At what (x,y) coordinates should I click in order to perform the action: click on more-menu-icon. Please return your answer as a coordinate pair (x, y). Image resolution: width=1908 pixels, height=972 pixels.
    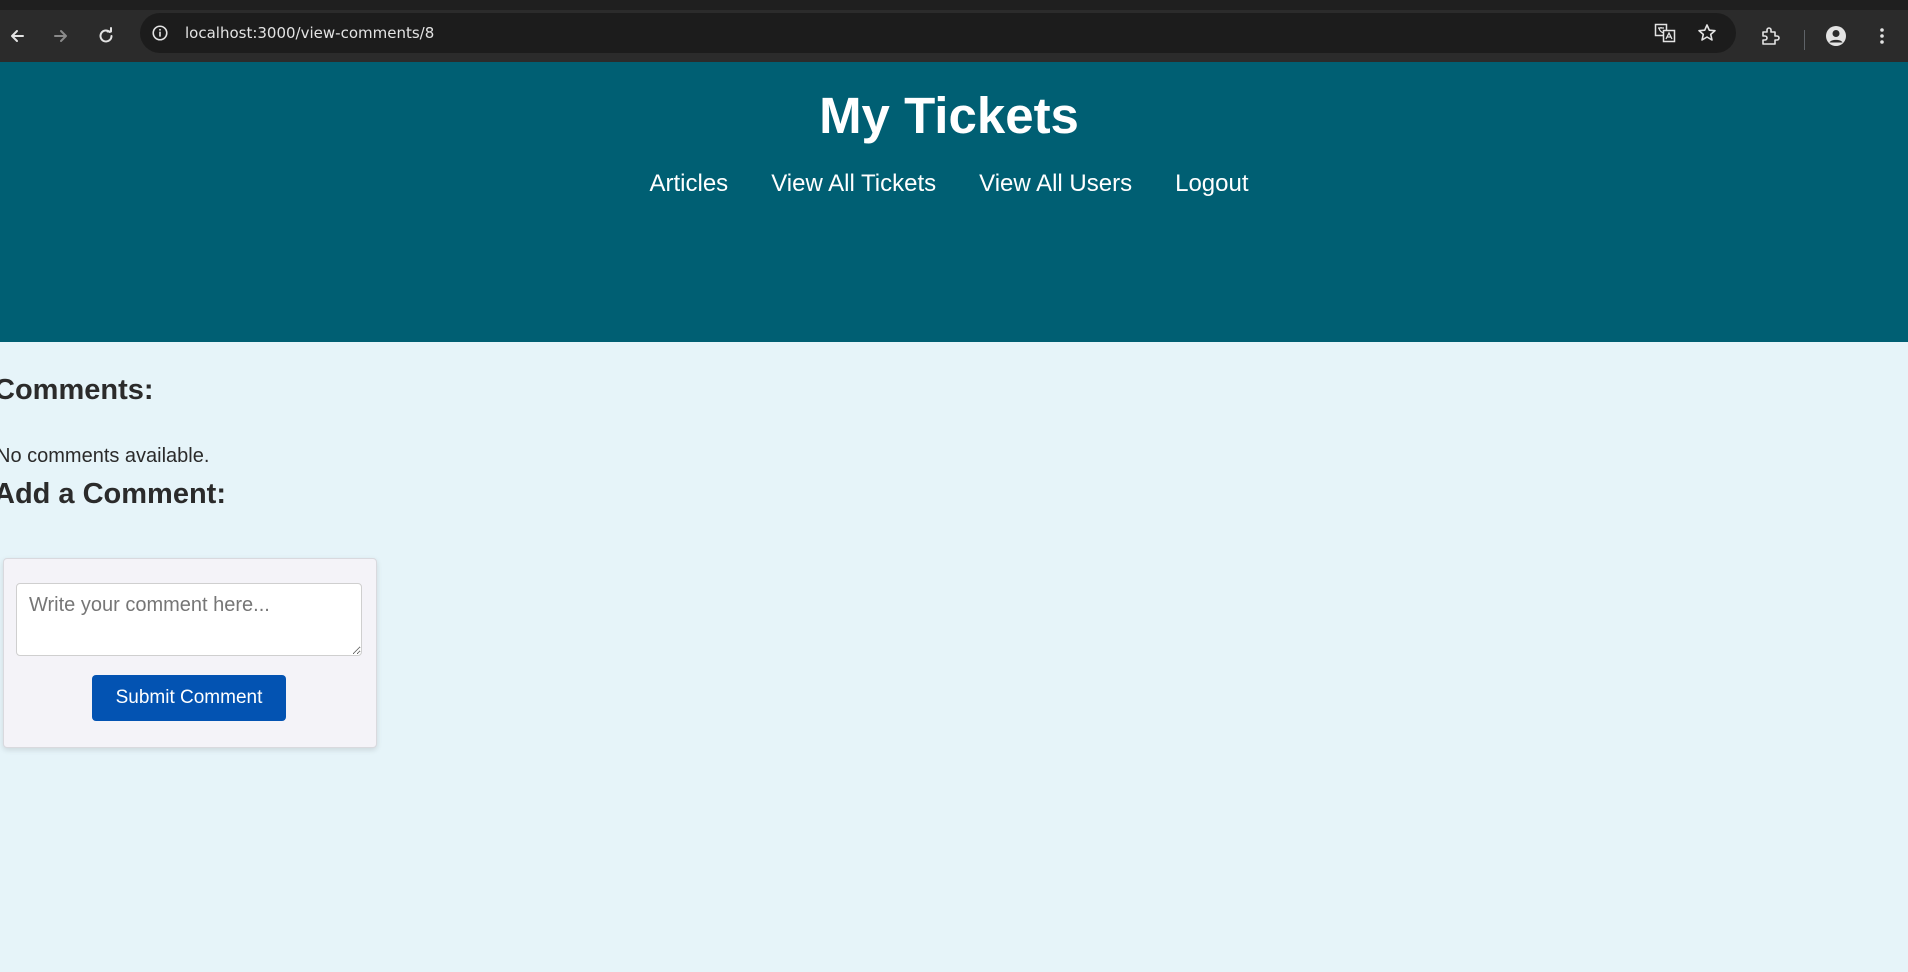
    Looking at the image, I should click on (1882, 36).